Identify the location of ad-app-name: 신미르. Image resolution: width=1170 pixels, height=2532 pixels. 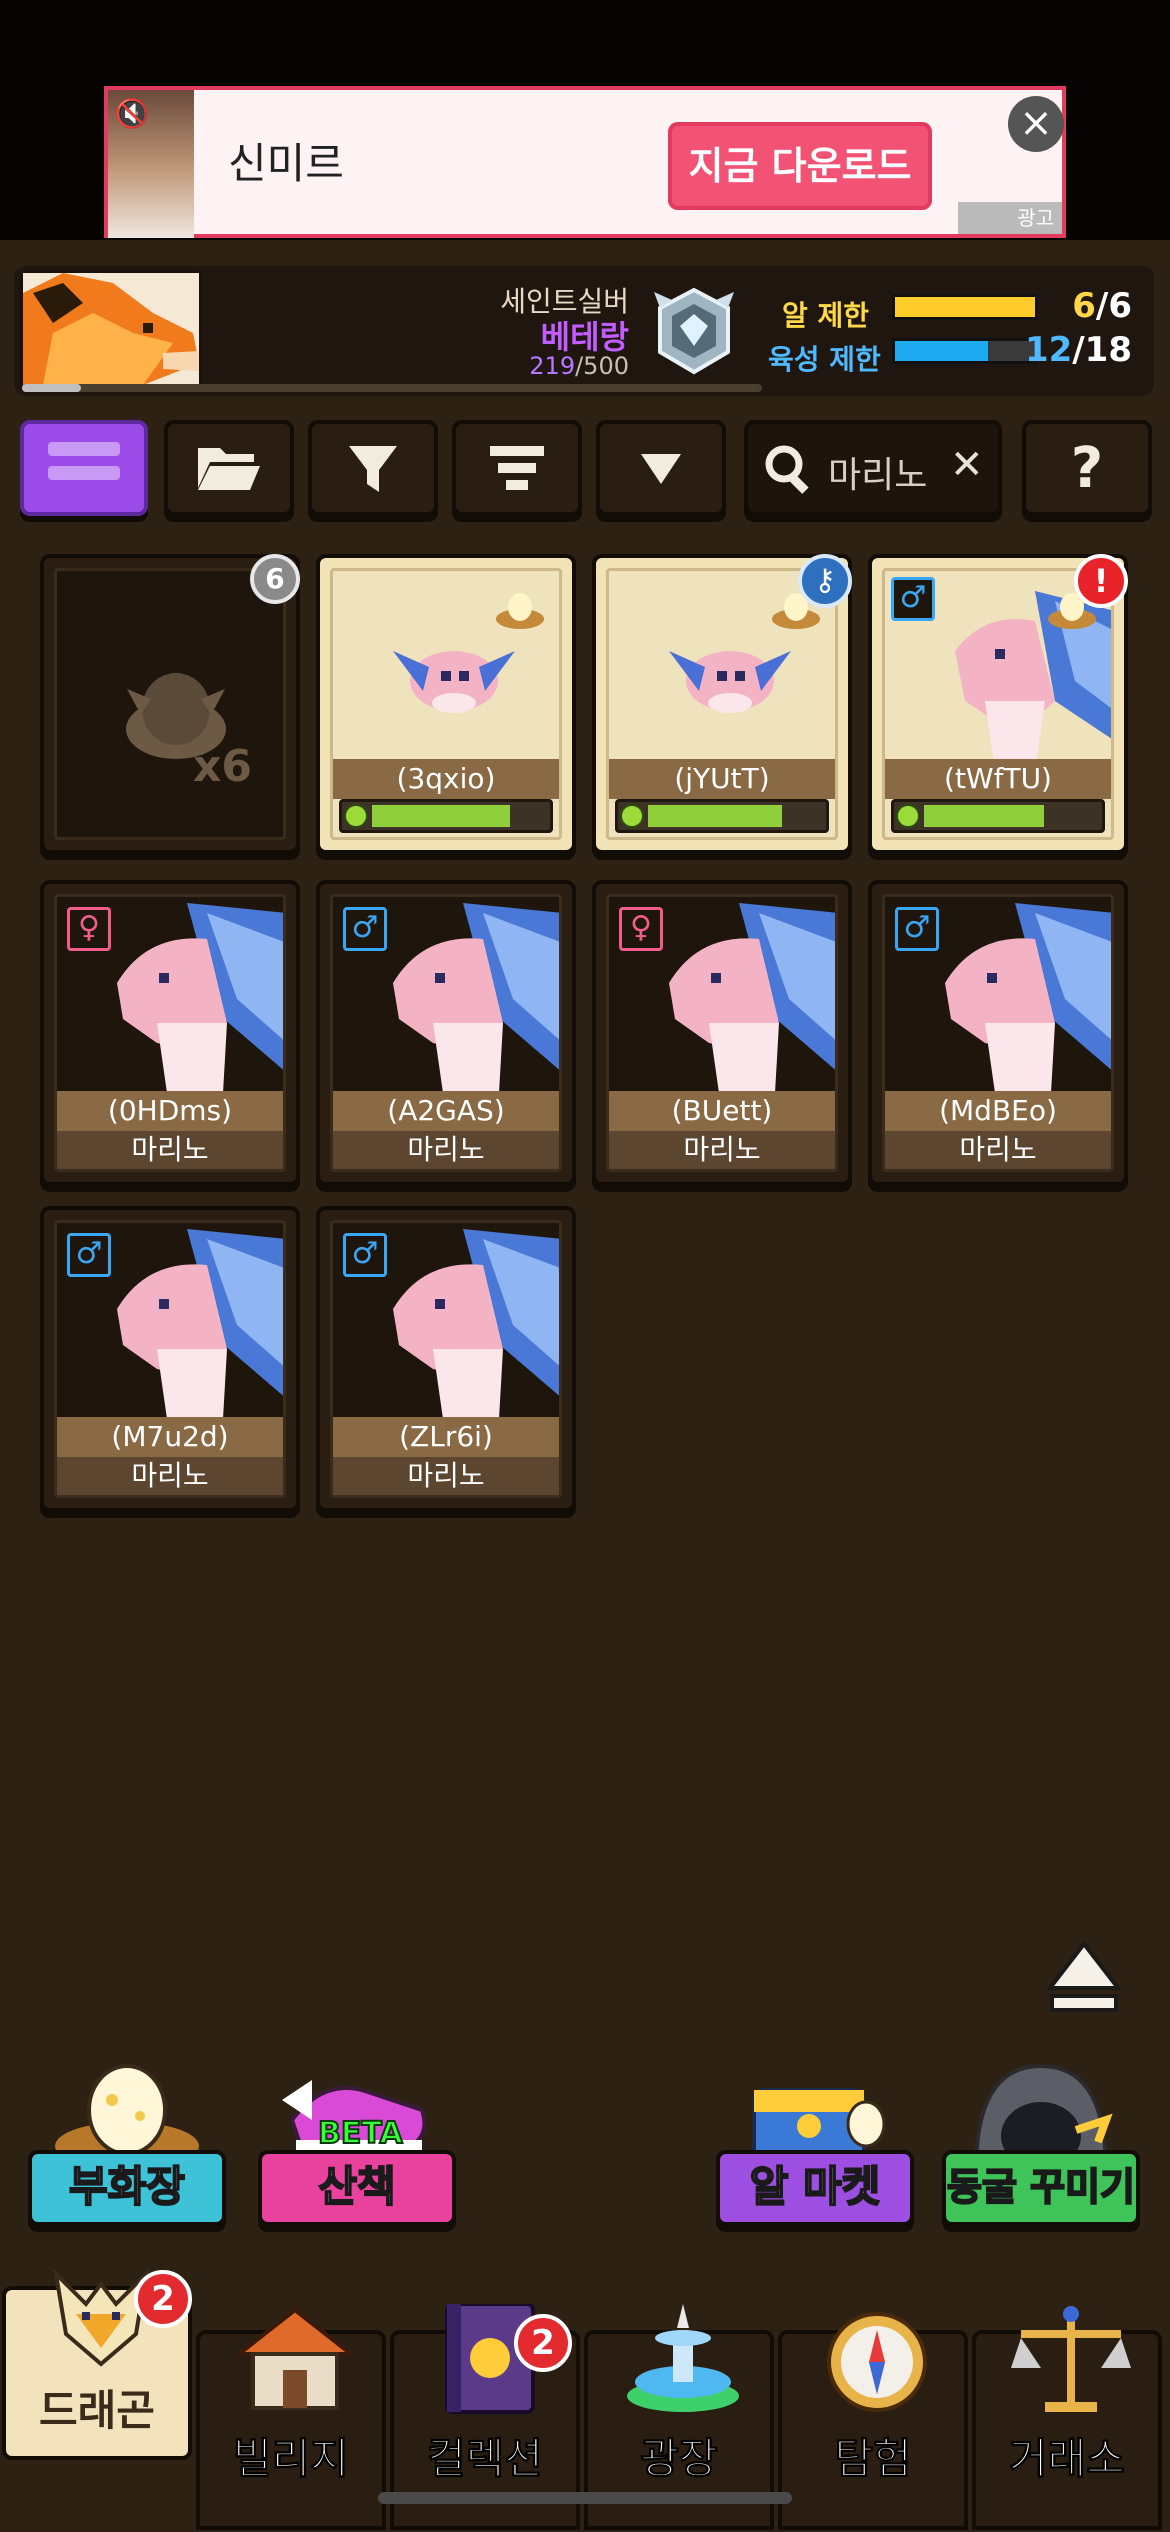
(286, 163).